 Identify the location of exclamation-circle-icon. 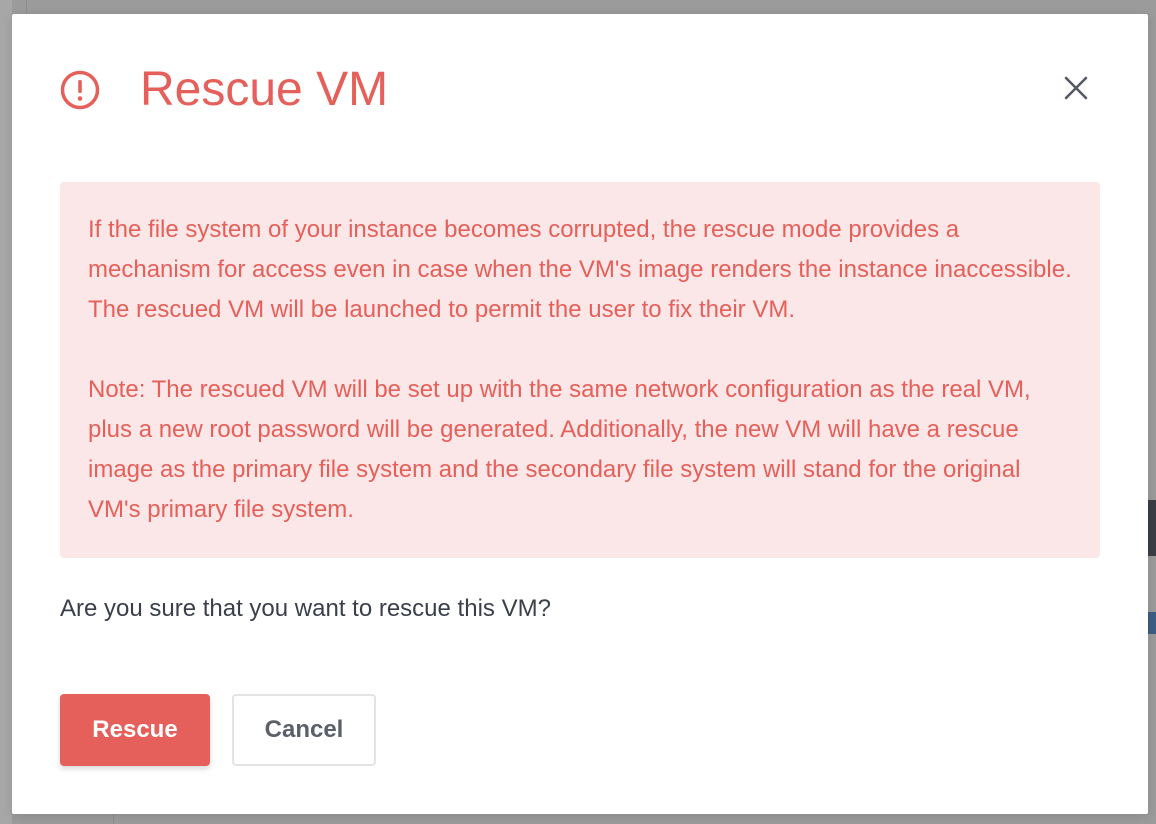
(80, 90).